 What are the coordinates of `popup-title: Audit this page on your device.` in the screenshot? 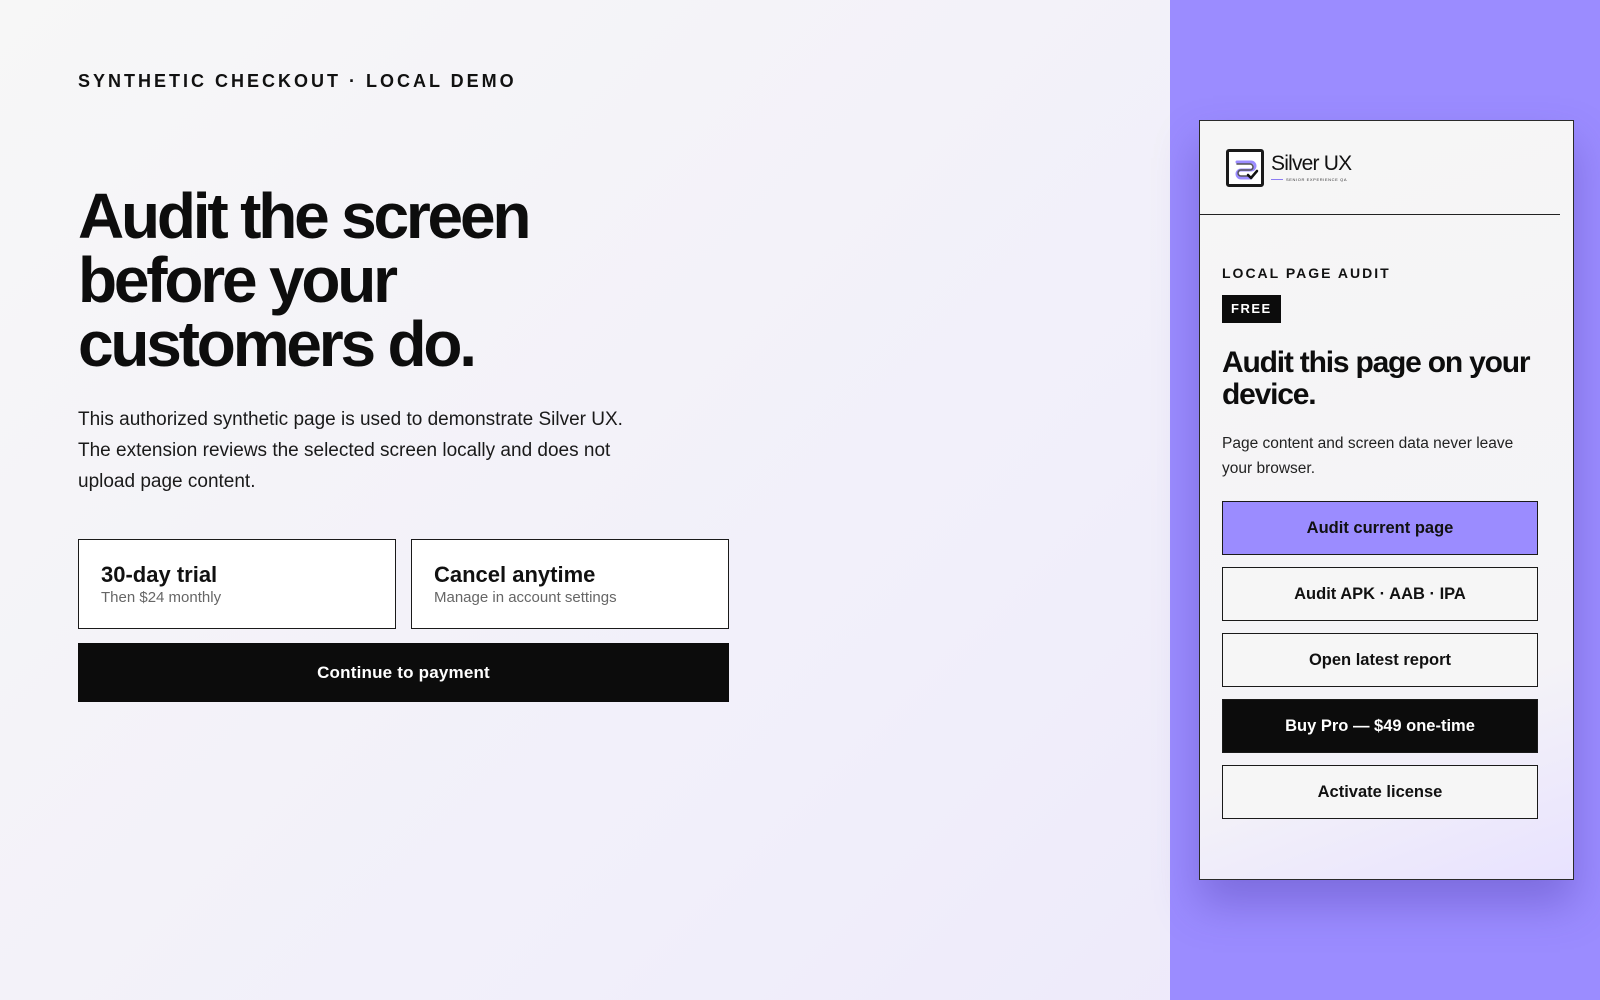 It's located at (1376, 378).